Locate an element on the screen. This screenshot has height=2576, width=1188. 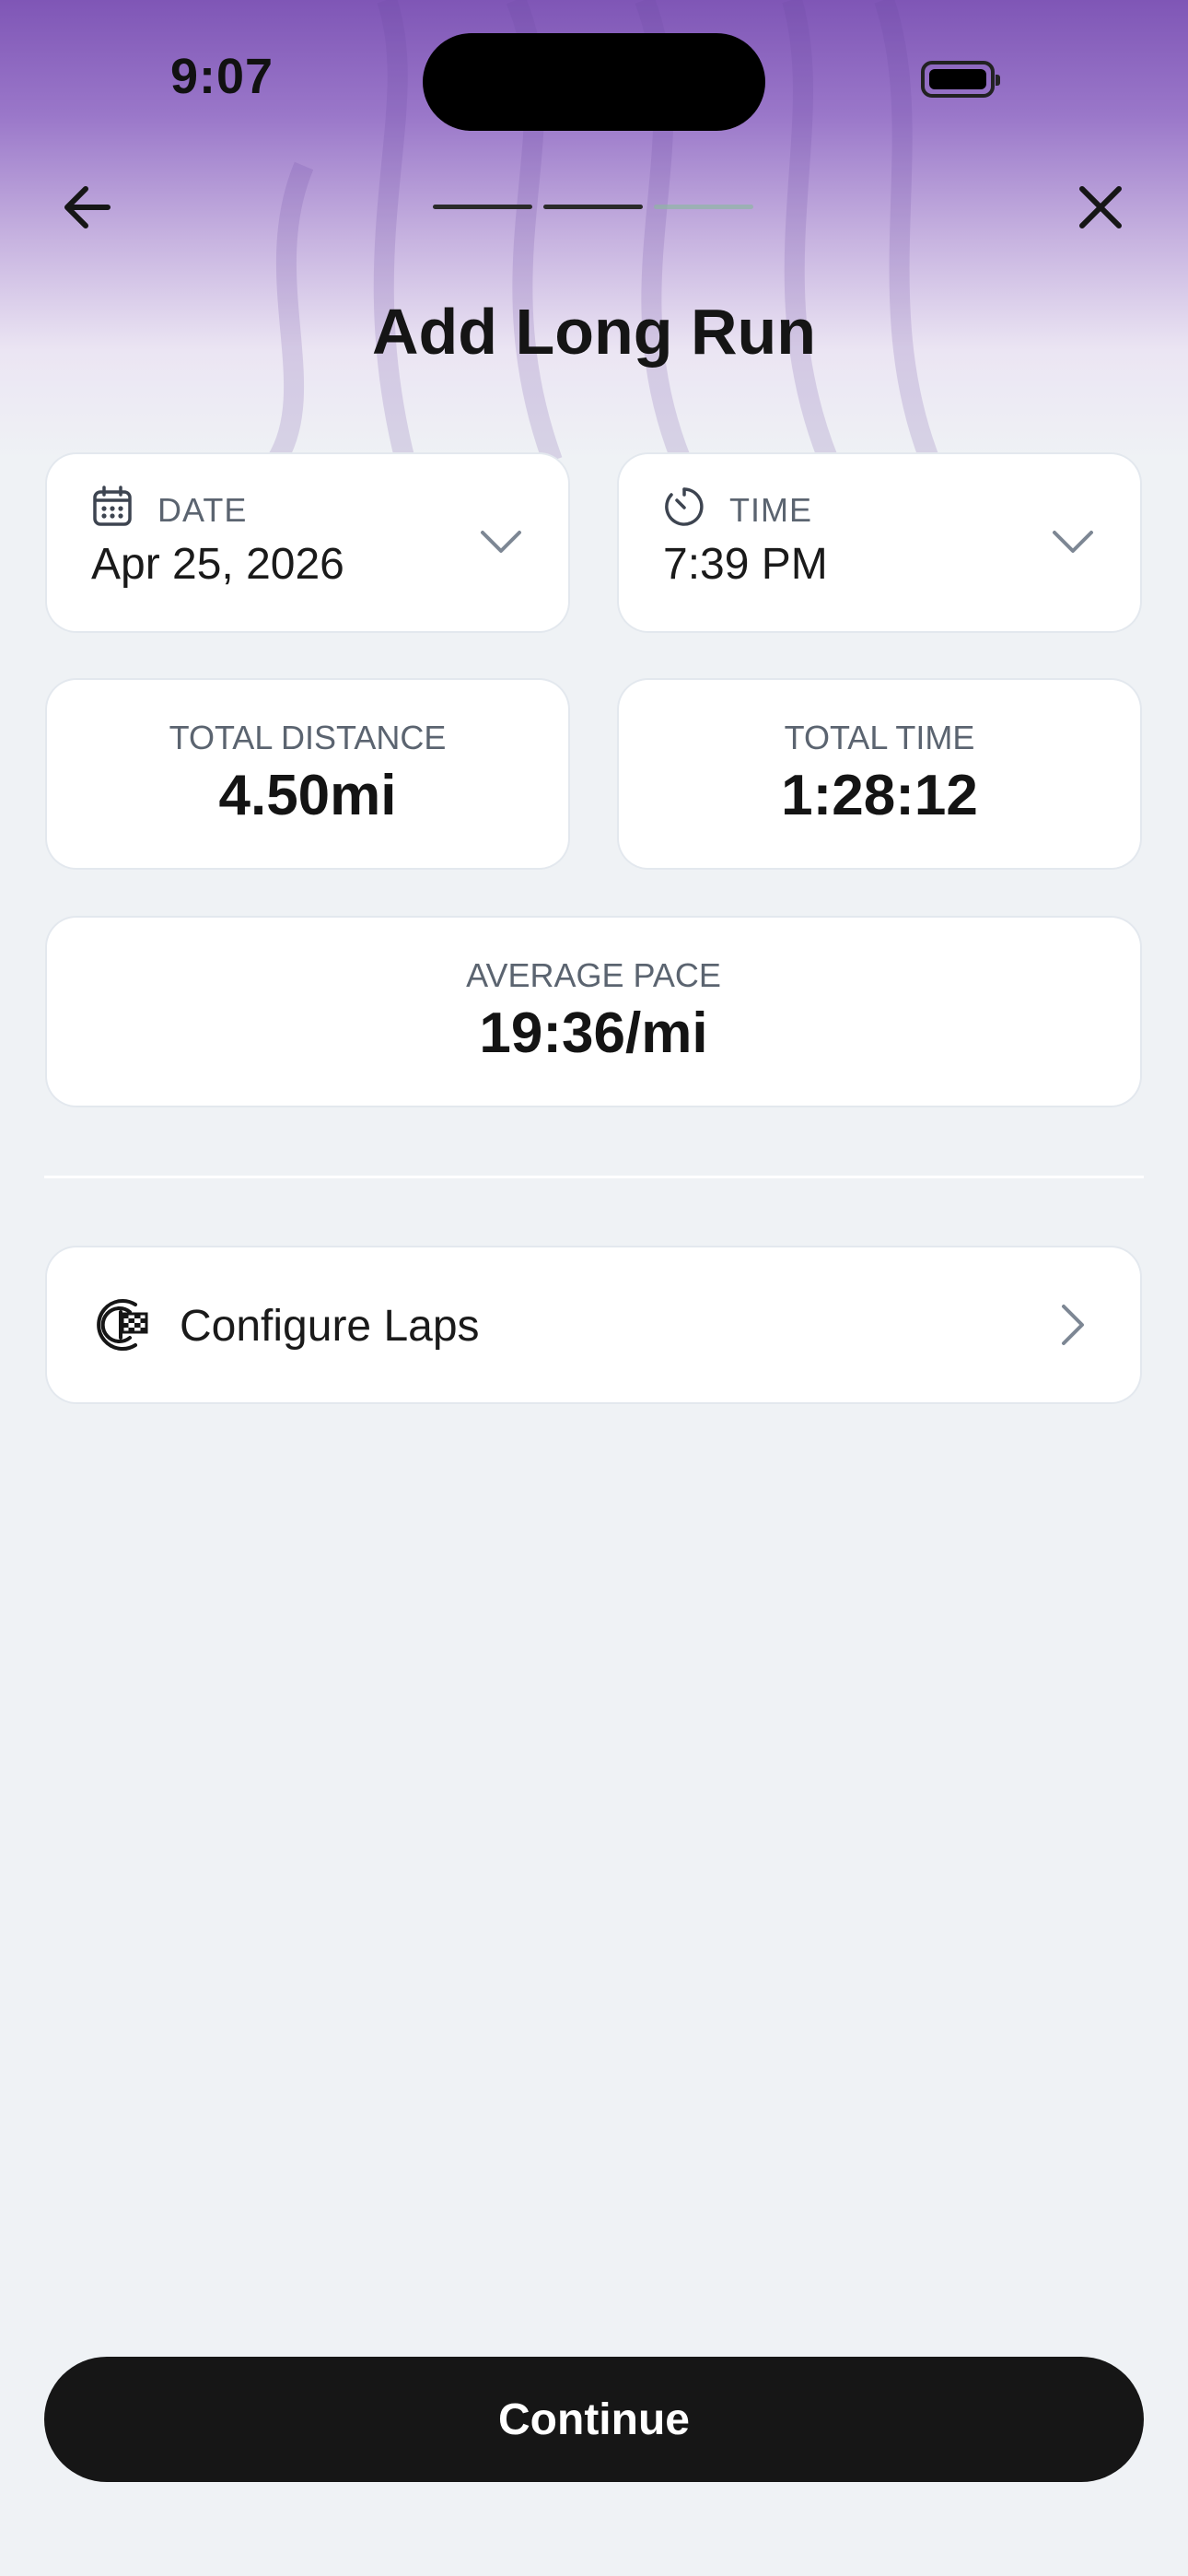
section-divider is located at coordinates (594, 1177).